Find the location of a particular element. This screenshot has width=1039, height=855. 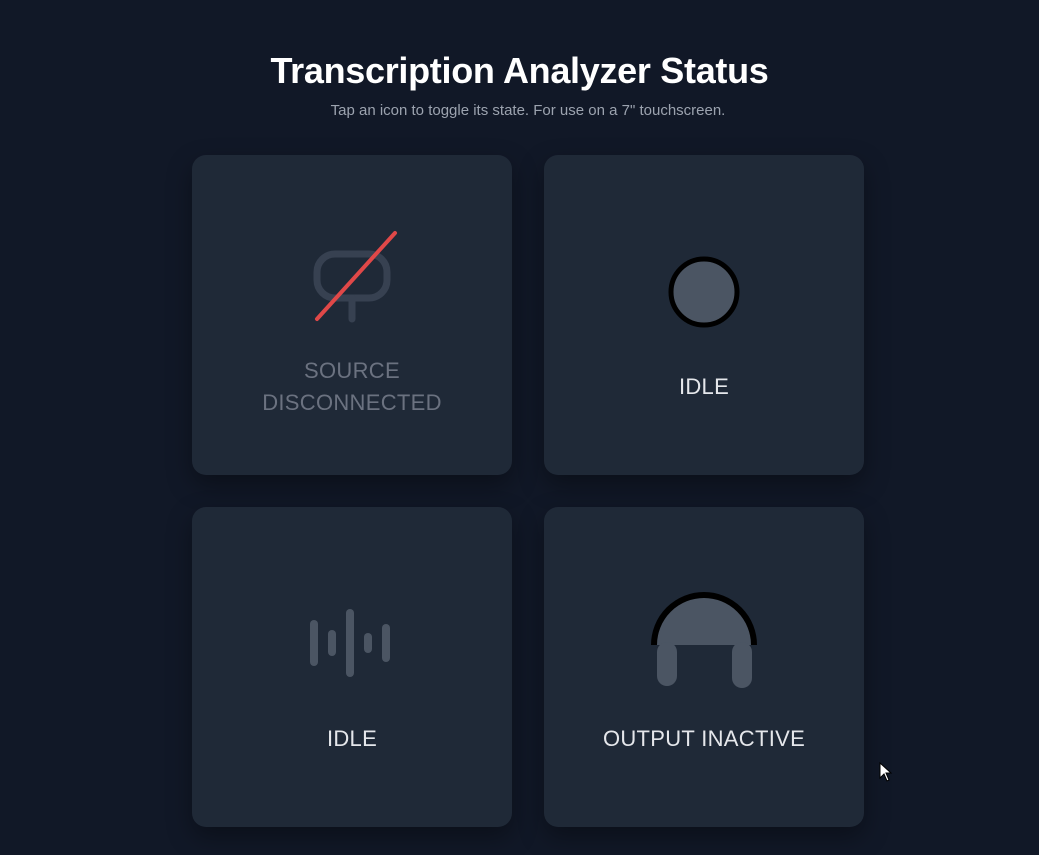

audio-tile: IDLE is located at coordinates (352, 667).